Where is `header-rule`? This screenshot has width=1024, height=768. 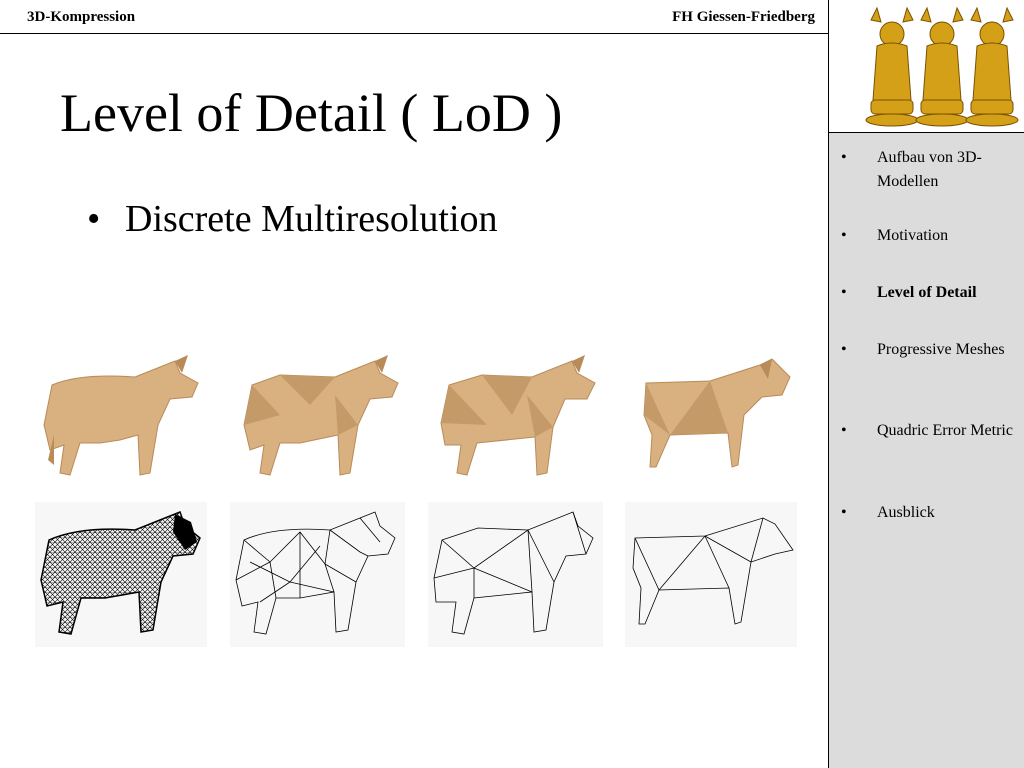 header-rule is located at coordinates (414, 33).